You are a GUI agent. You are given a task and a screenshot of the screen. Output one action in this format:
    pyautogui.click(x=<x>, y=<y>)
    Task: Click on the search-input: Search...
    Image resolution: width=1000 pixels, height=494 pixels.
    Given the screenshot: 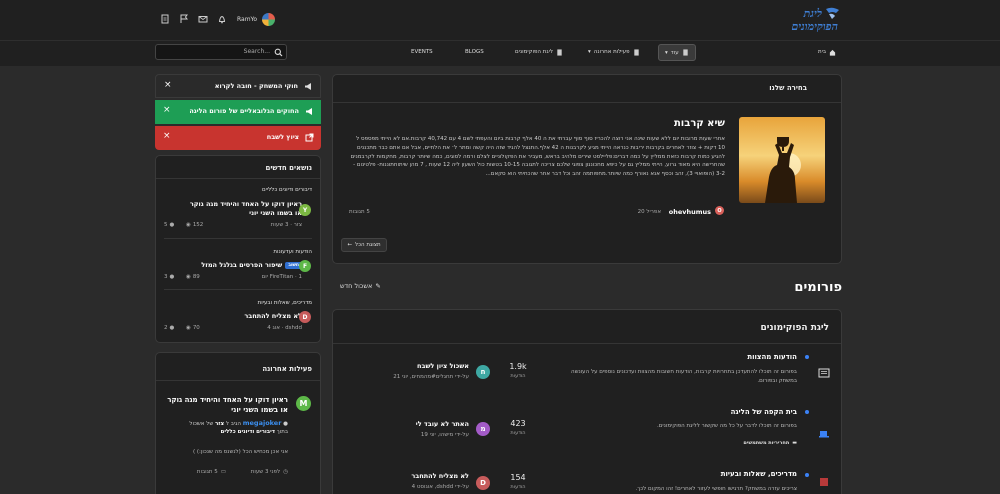 What is the action you would take?
    pyautogui.click(x=221, y=52)
    